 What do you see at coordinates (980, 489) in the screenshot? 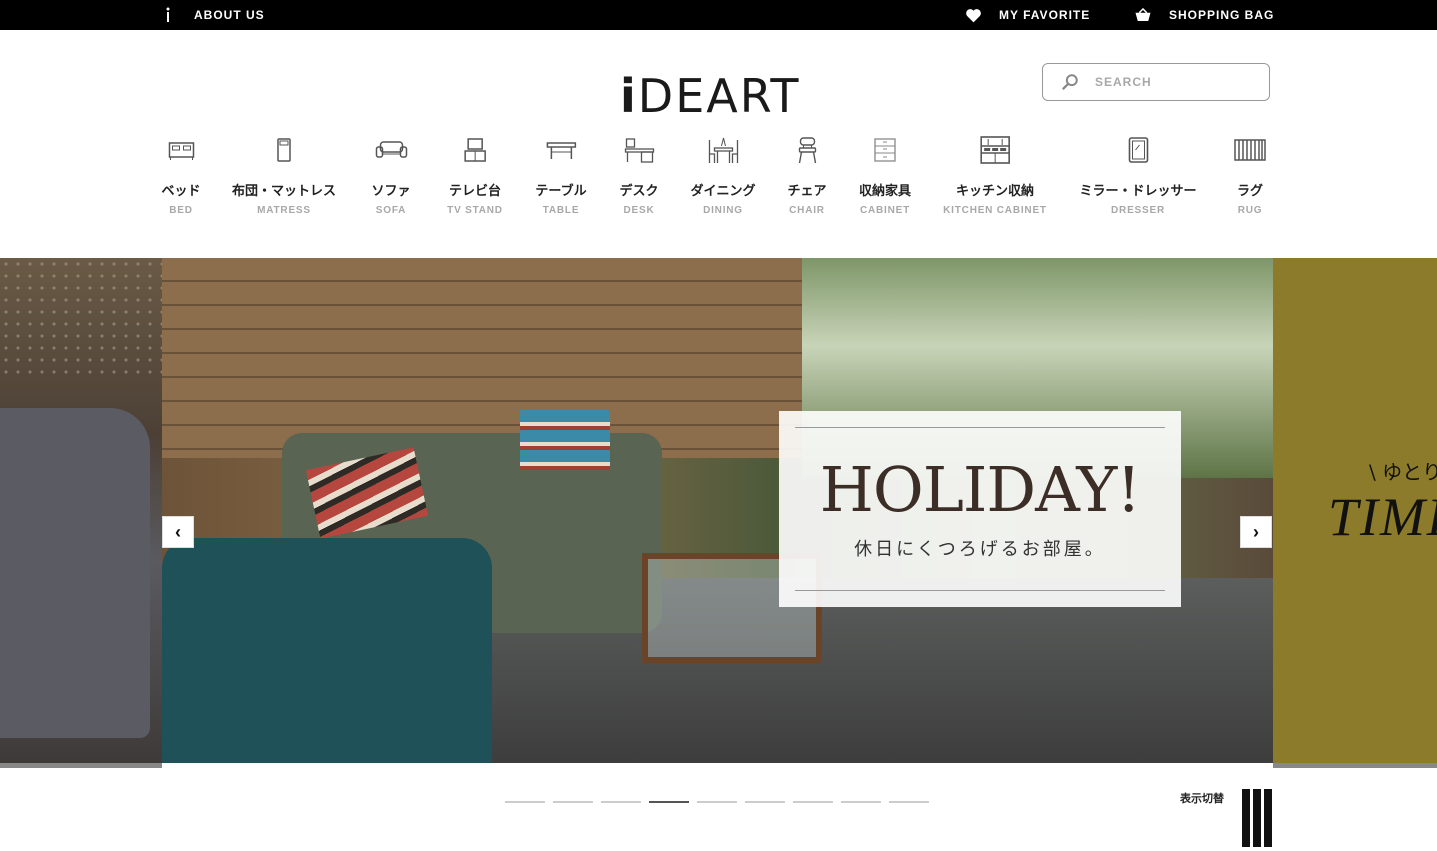
I see `slide-title: HOLIDAY!` at bounding box center [980, 489].